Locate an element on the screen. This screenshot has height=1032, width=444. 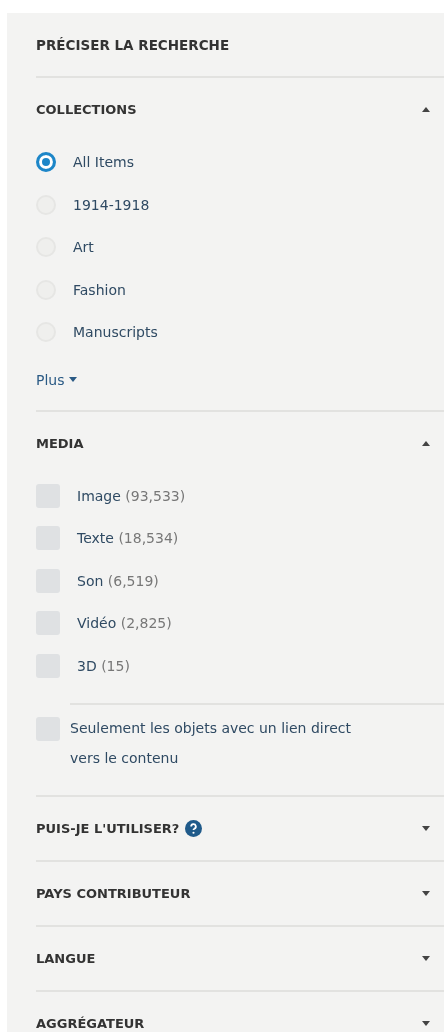
option-label: Texte (18,534) is located at coordinates (128, 538).